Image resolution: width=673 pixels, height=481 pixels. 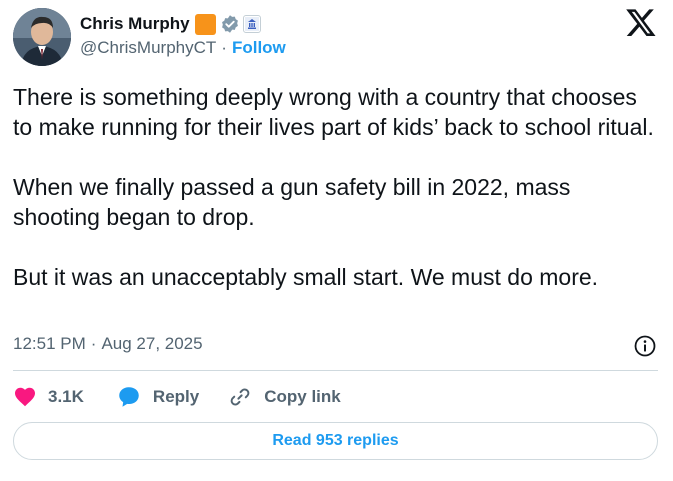 I want to click on follow-button: Follow, so click(x=259, y=48).